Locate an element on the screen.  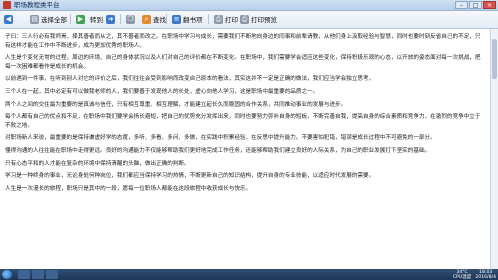
print-preview-icon: ⎙ is located at coordinates (244, 19).